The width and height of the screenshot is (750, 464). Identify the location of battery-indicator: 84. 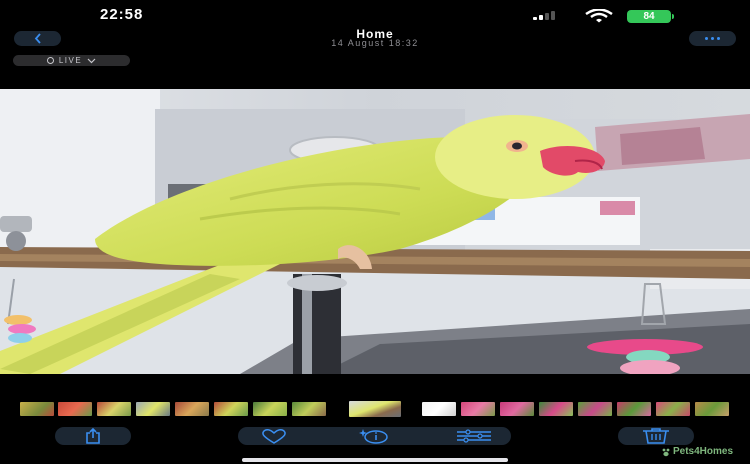
(649, 16).